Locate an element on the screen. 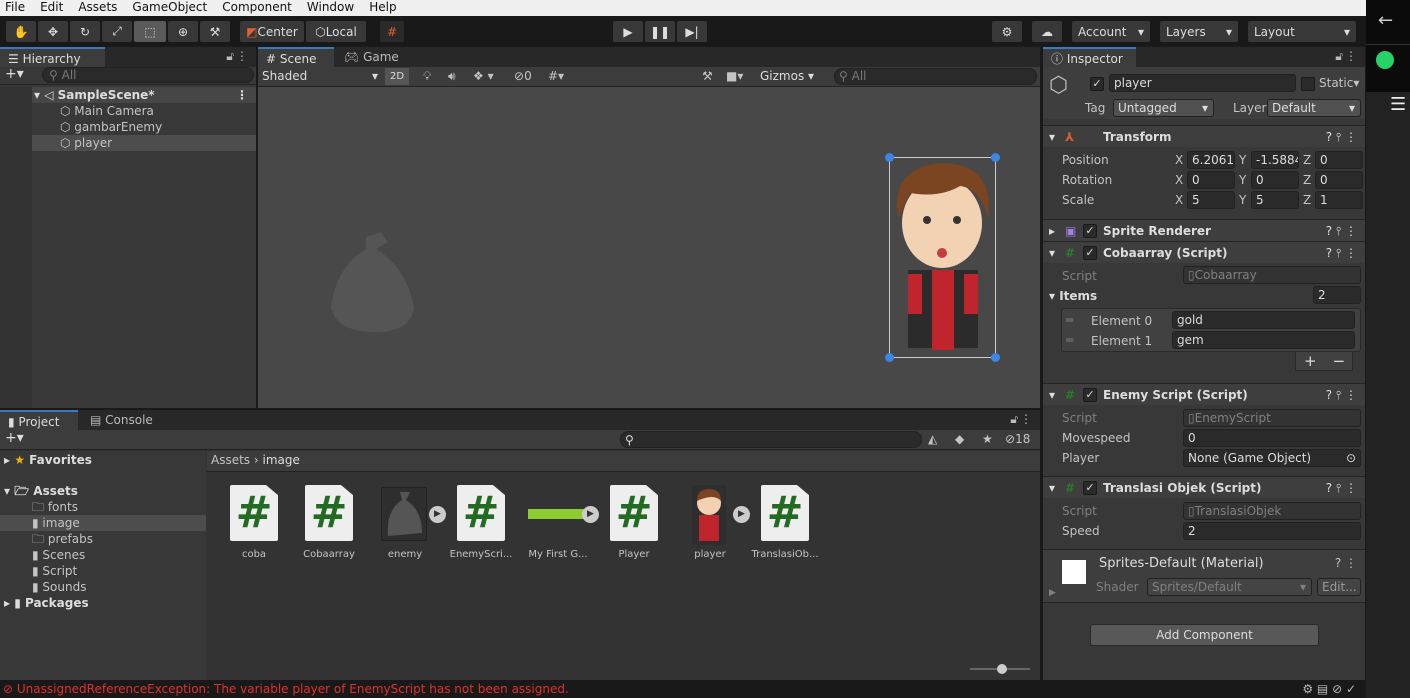 This screenshot has height=698, width=1410. folder-item: 🗀︎ fonts is located at coordinates (103, 507).